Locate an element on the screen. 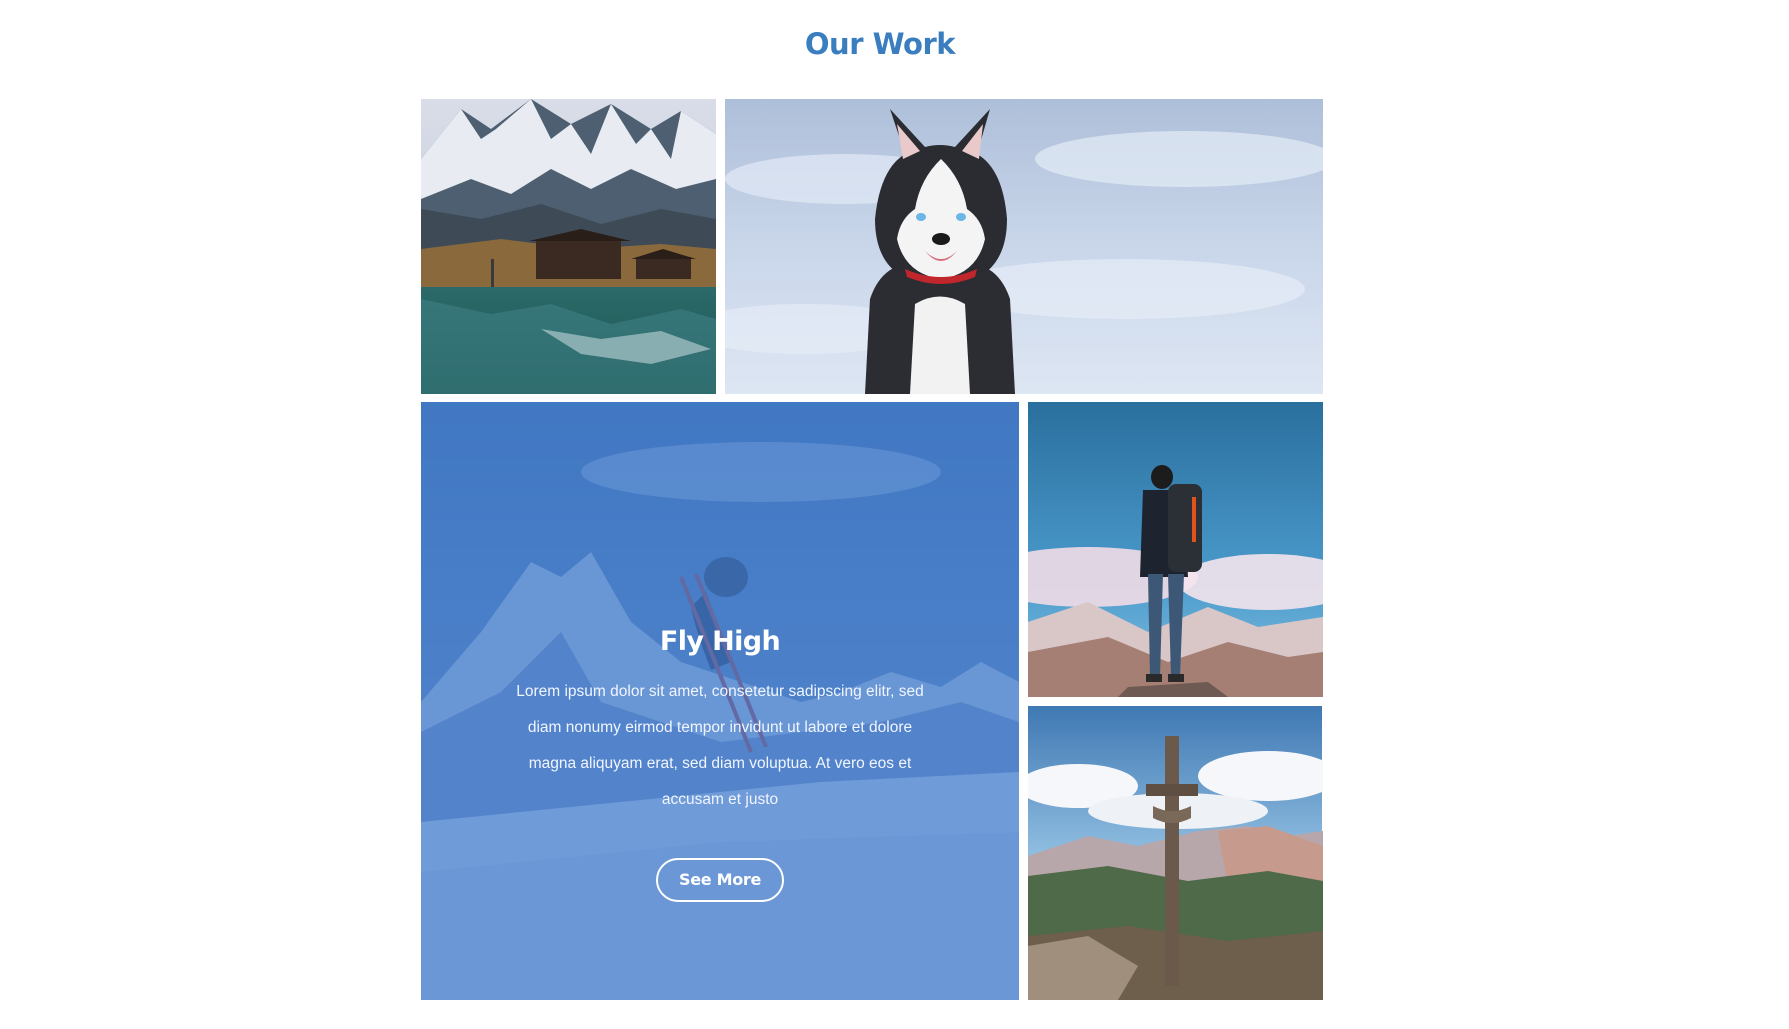  mountain-lake-image is located at coordinates (568, 246).